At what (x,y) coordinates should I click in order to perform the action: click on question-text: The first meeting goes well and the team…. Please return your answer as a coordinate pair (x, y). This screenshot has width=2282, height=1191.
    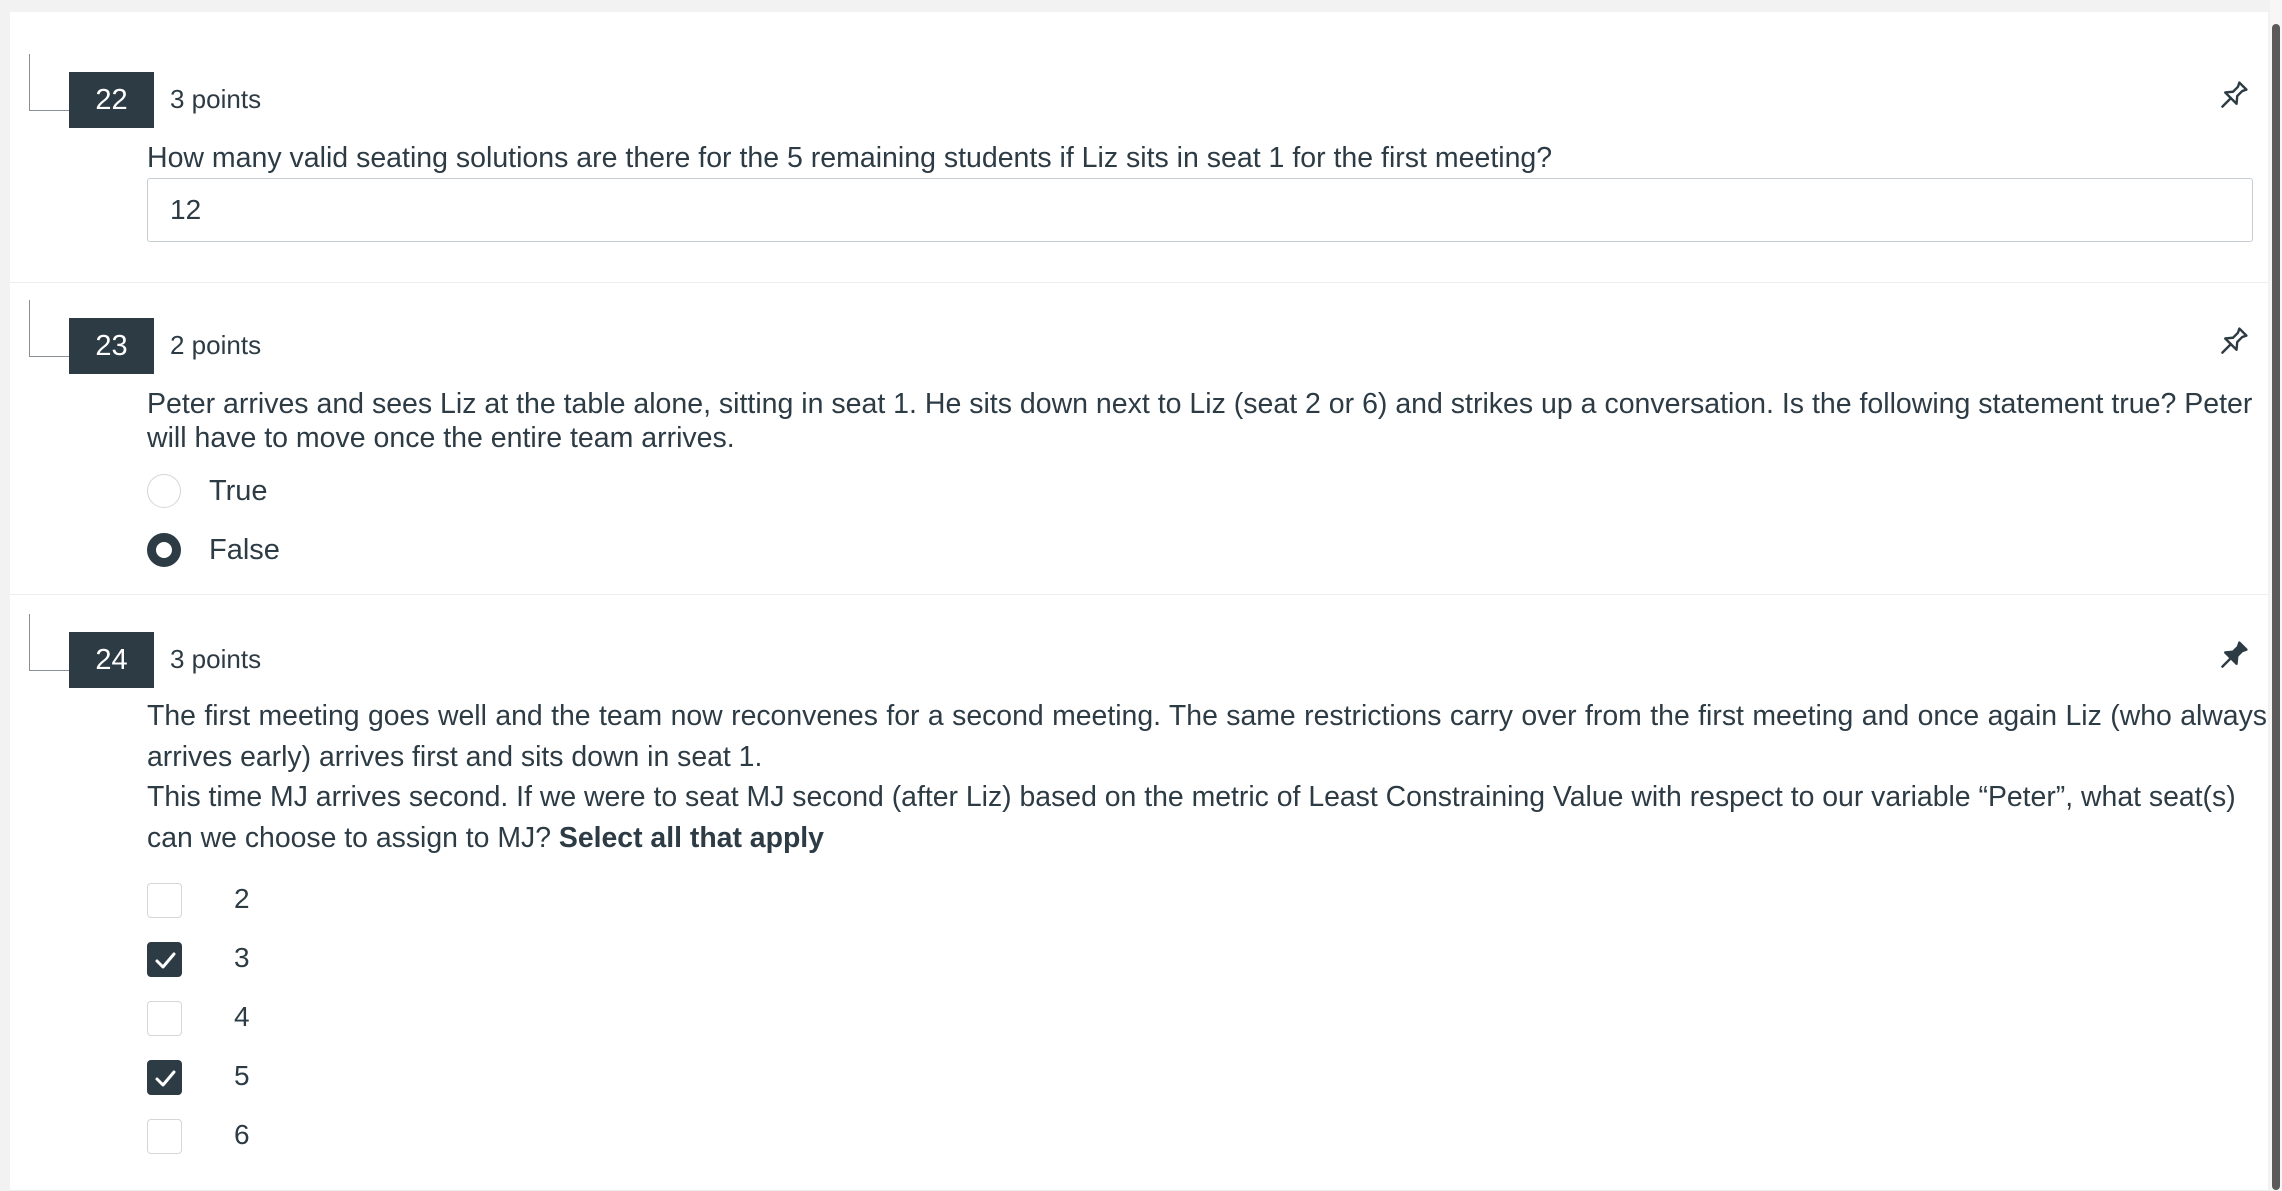
    Looking at the image, I should click on (1207, 777).